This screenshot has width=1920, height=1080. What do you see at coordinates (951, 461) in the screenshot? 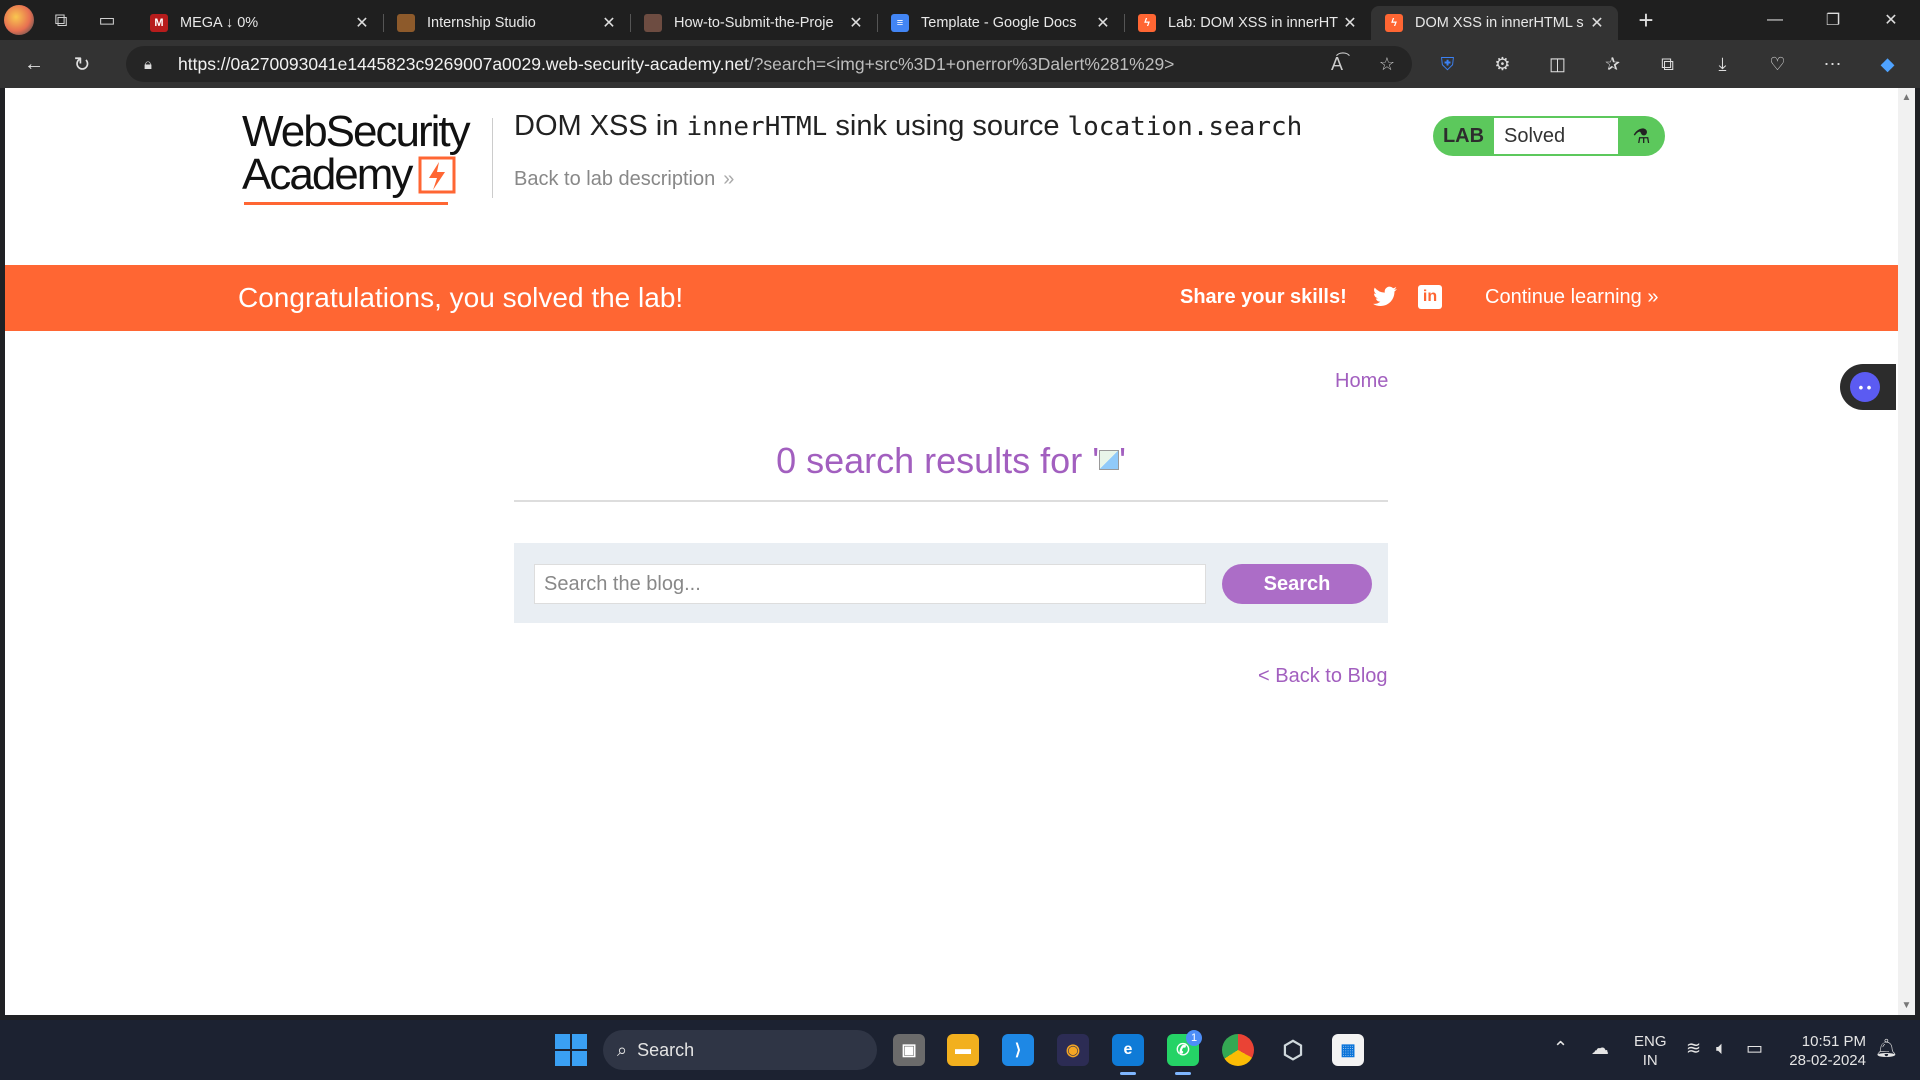
I see `search-results-heading: 0 search results for ' '` at bounding box center [951, 461].